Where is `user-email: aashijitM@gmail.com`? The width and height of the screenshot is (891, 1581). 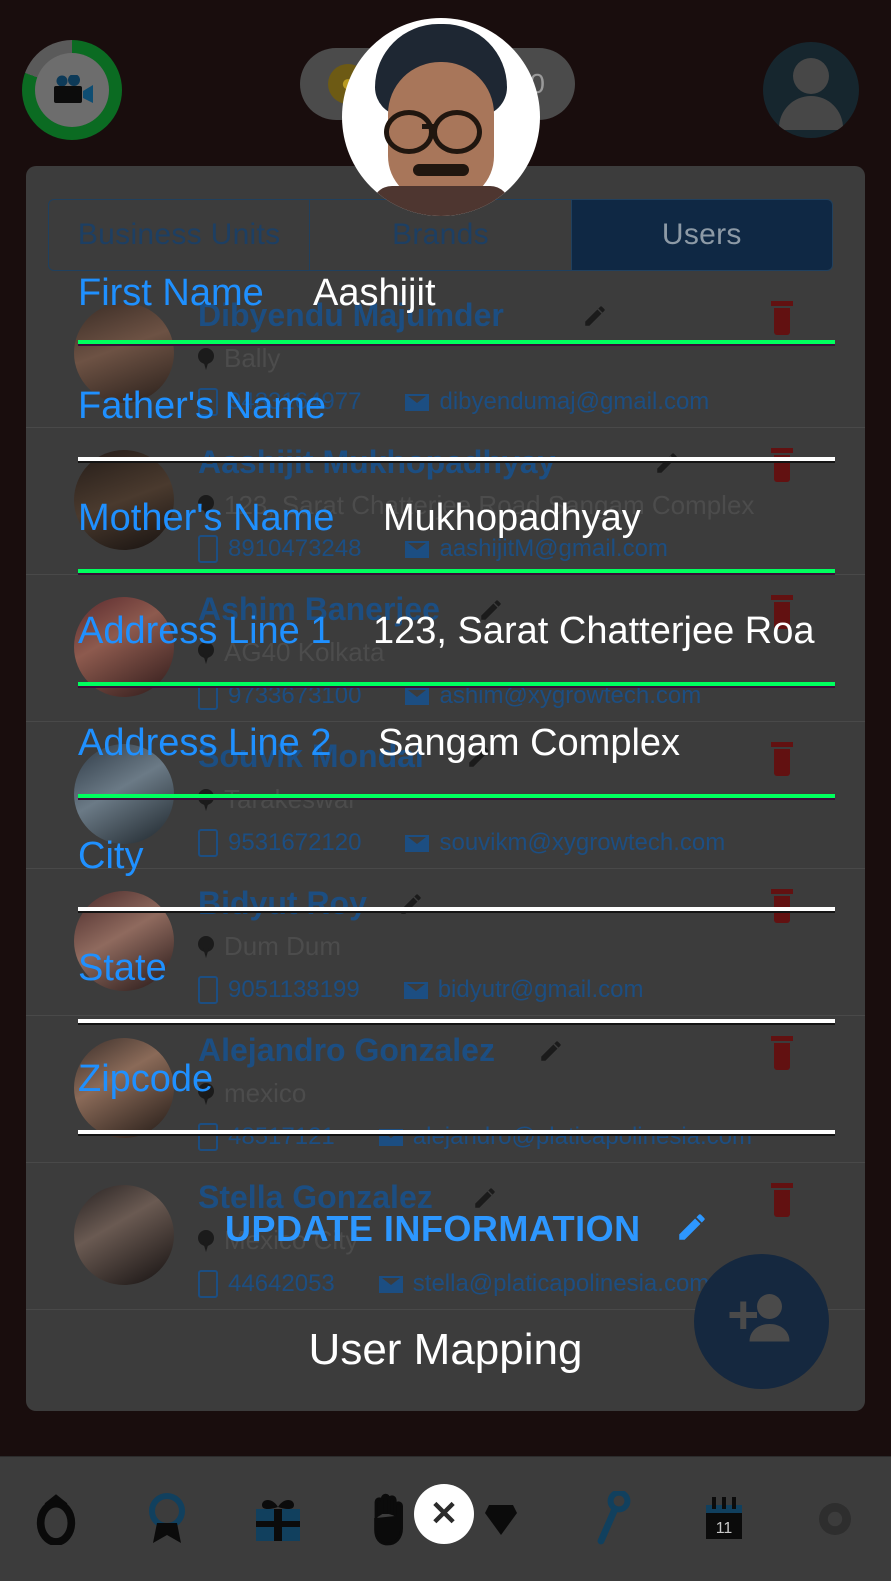
user-email: aashijitM@gmail.com is located at coordinates (553, 548).